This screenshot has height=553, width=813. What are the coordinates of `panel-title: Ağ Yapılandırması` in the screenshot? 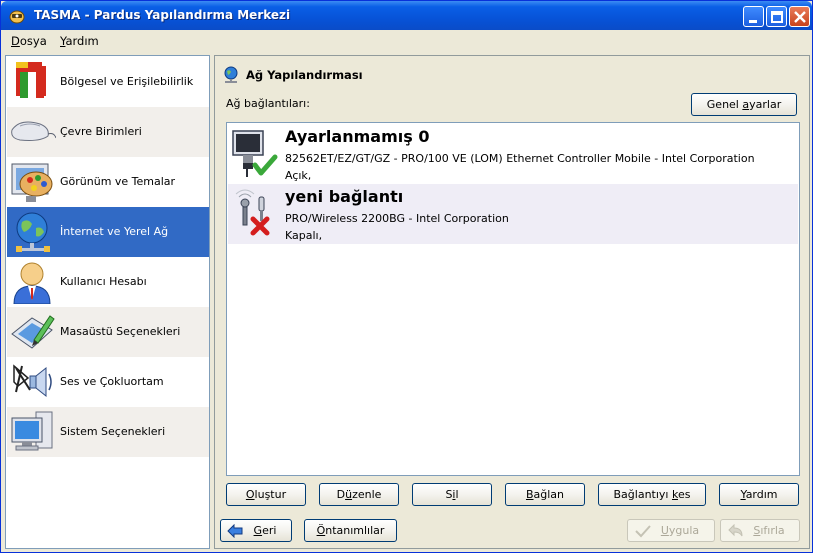 It's located at (304, 75).